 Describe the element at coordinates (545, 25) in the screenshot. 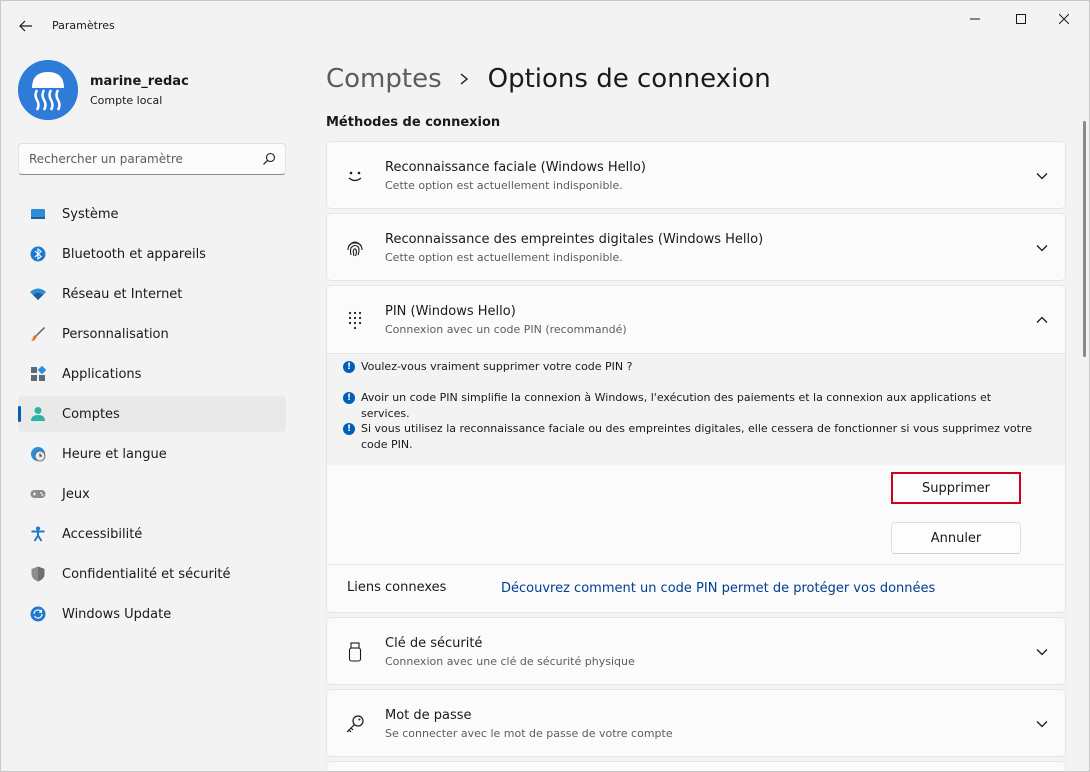

I see `title-bar: Paramètres` at that location.